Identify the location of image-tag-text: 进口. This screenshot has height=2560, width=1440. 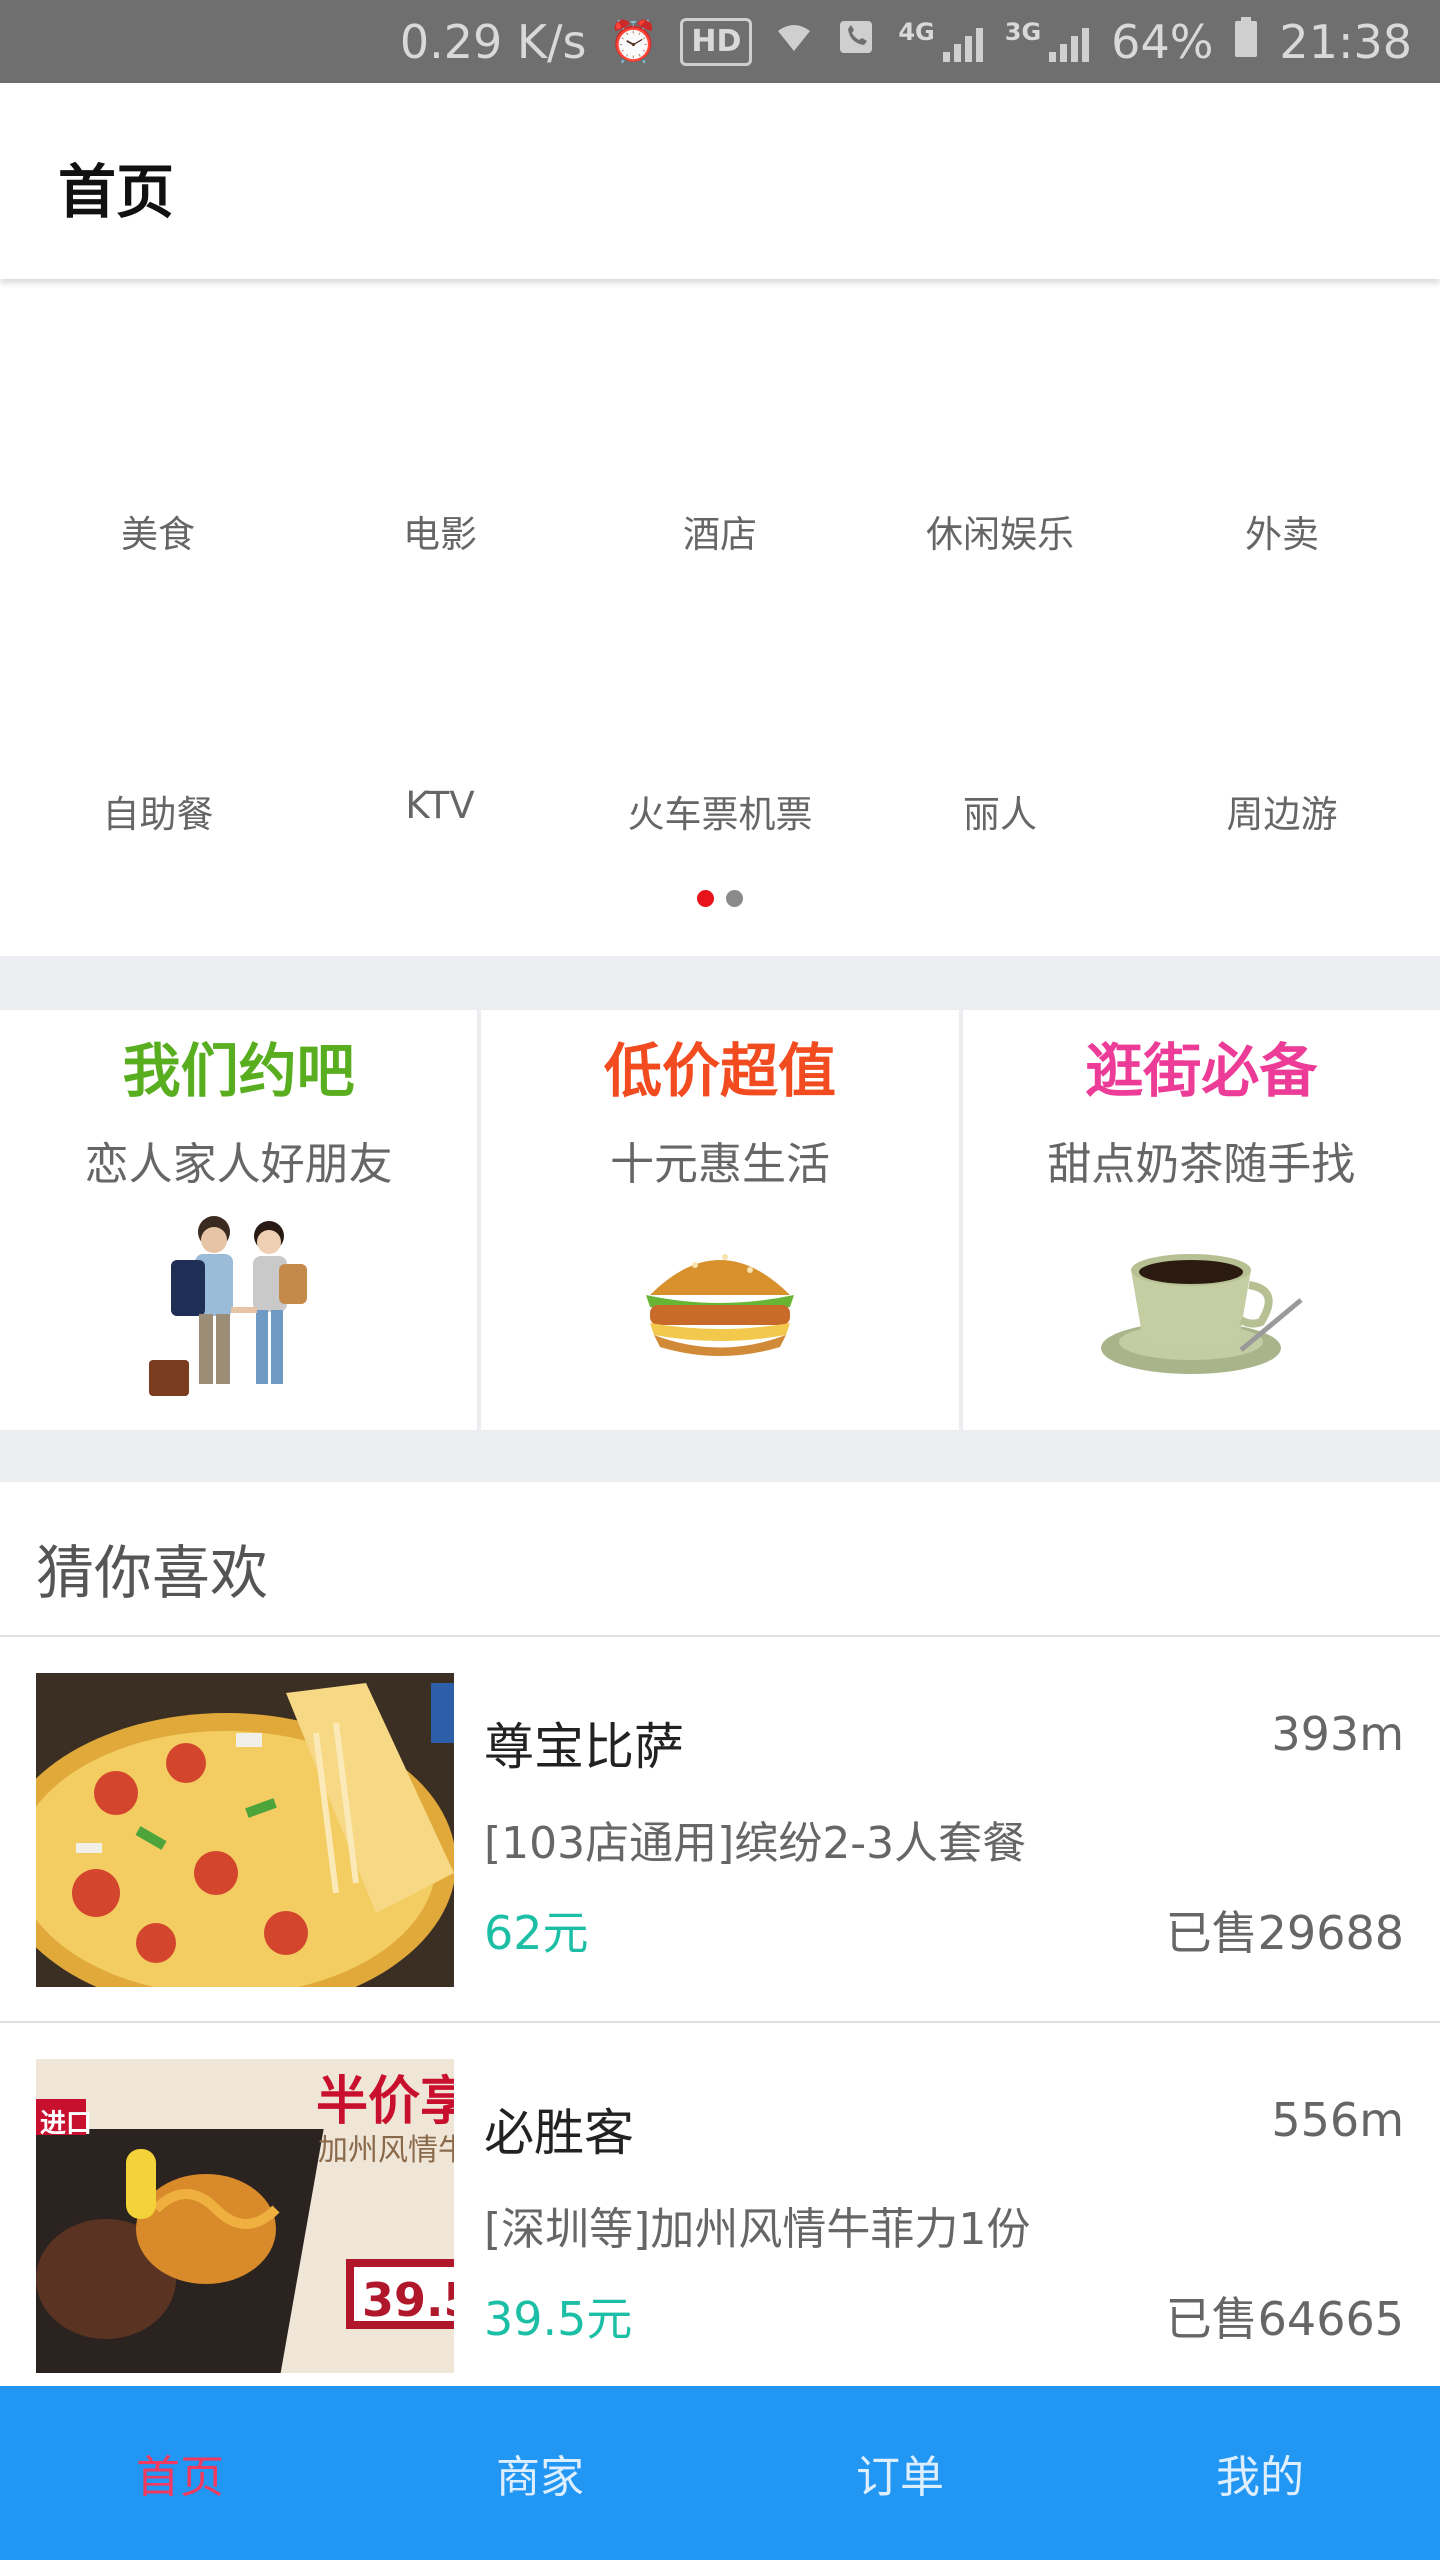
(66, 2124).